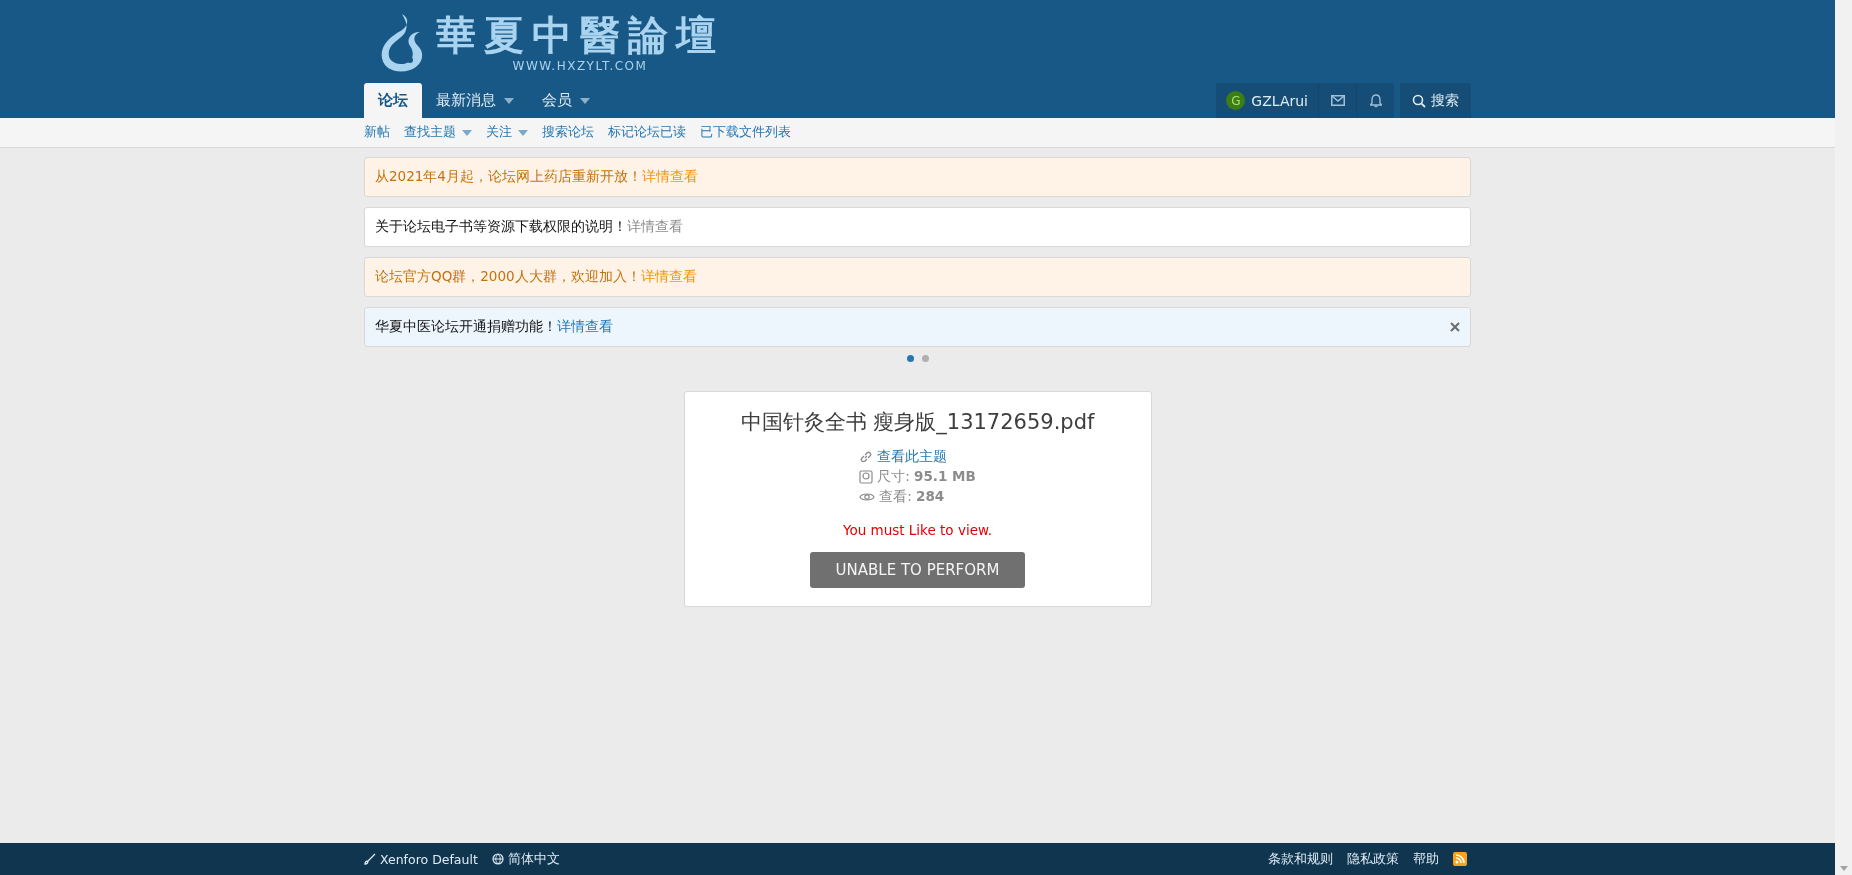 This screenshot has width=1852, height=875. What do you see at coordinates (580, 65) in the screenshot?
I see `logo-subtitle: WWW.HXZYLT.COM` at bounding box center [580, 65].